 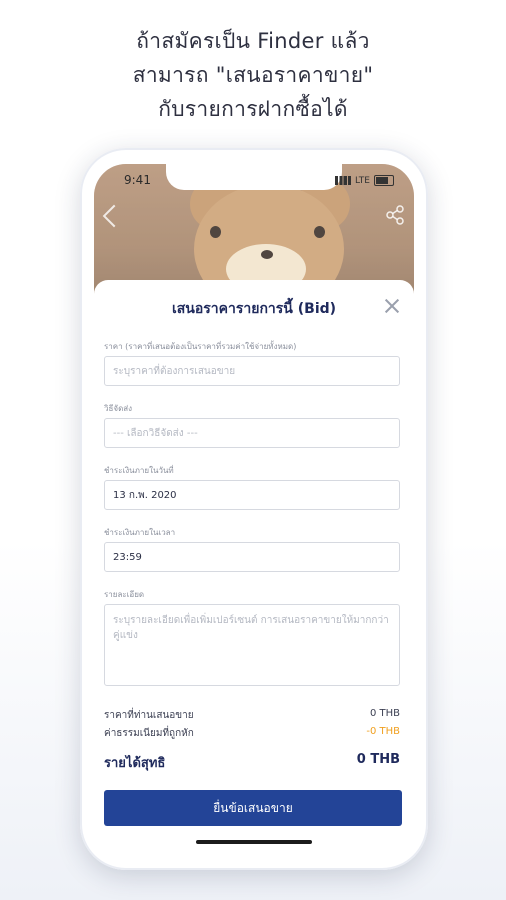 What do you see at coordinates (254, 177) in the screenshot?
I see `phone-notch` at bounding box center [254, 177].